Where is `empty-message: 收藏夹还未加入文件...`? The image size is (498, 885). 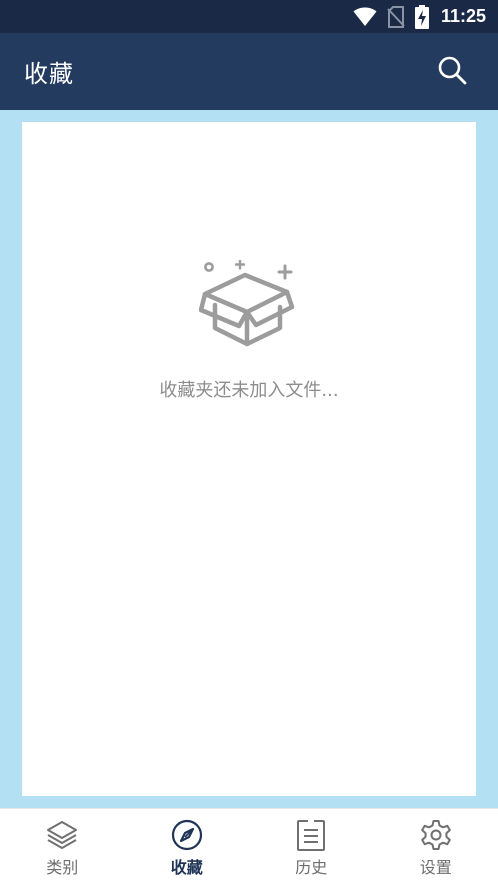 empty-message: 收藏夹还未加入文件... is located at coordinates (249, 390).